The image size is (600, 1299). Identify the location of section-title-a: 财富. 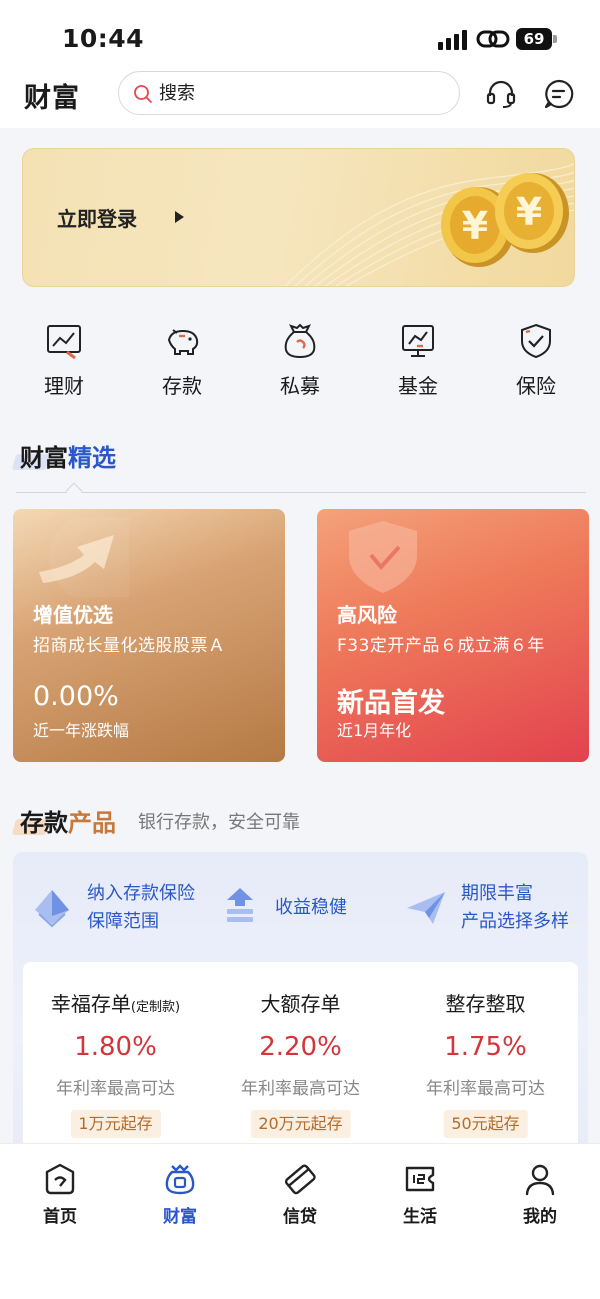
(44, 458).